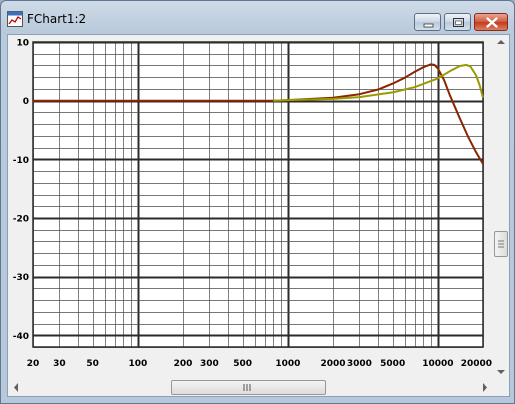 Image resolution: width=515 pixels, height=404 pixels. What do you see at coordinates (209, 364) in the screenshot?
I see `x-tick-label: 300` at bounding box center [209, 364].